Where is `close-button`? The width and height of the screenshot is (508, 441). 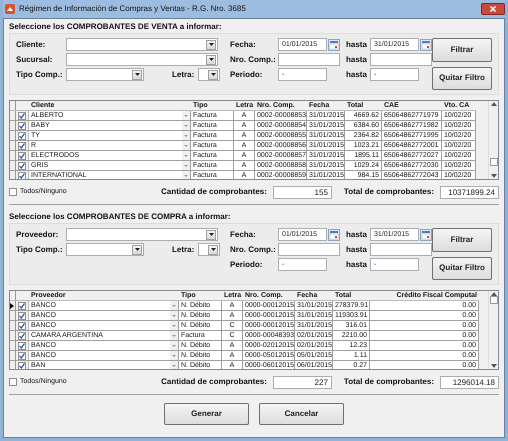
close-button is located at coordinates (493, 9).